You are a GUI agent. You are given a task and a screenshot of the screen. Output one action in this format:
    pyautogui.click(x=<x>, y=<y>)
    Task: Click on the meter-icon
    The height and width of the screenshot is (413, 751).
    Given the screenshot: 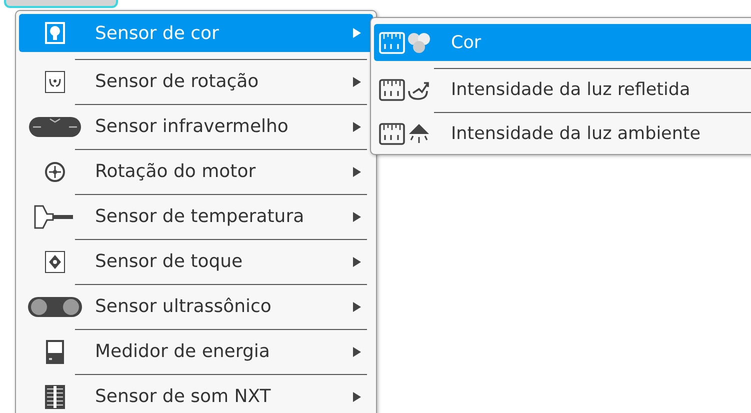 What is the action you would take?
    pyautogui.click(x=55, y=351)
    